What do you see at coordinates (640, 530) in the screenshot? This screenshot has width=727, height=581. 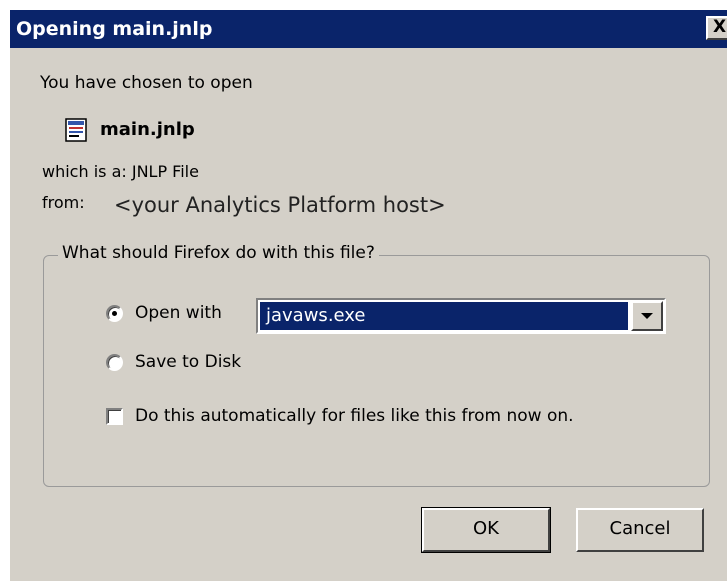 I see `cancel-button: Cancel` at bounding box center [640, 530].